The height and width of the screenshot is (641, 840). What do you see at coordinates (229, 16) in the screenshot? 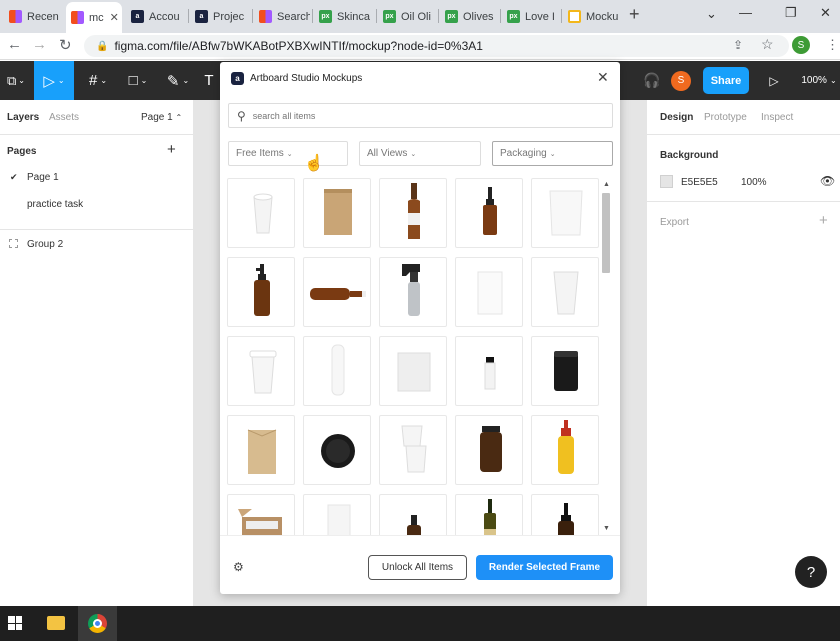
I see `browser-tab-label: Projec` at bounding box center [229, 16].